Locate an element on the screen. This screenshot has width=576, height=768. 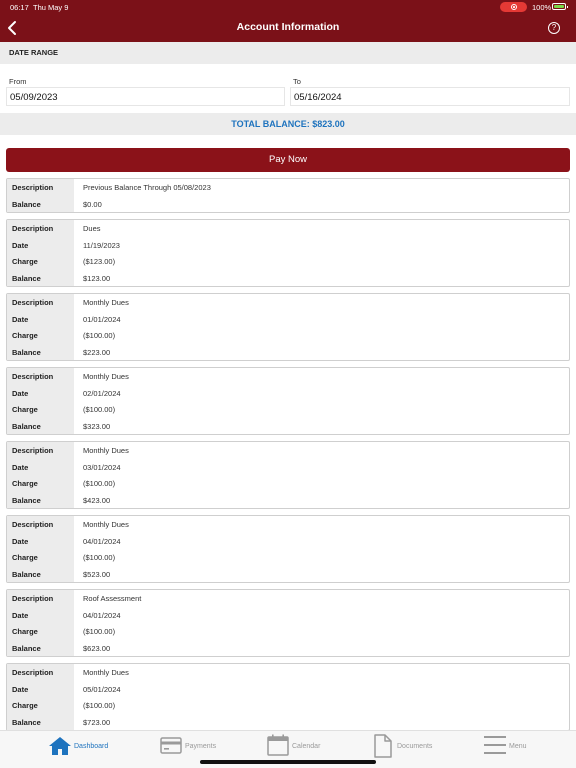
row-value: 05/01/2024 is located at coordinates (102, 689).